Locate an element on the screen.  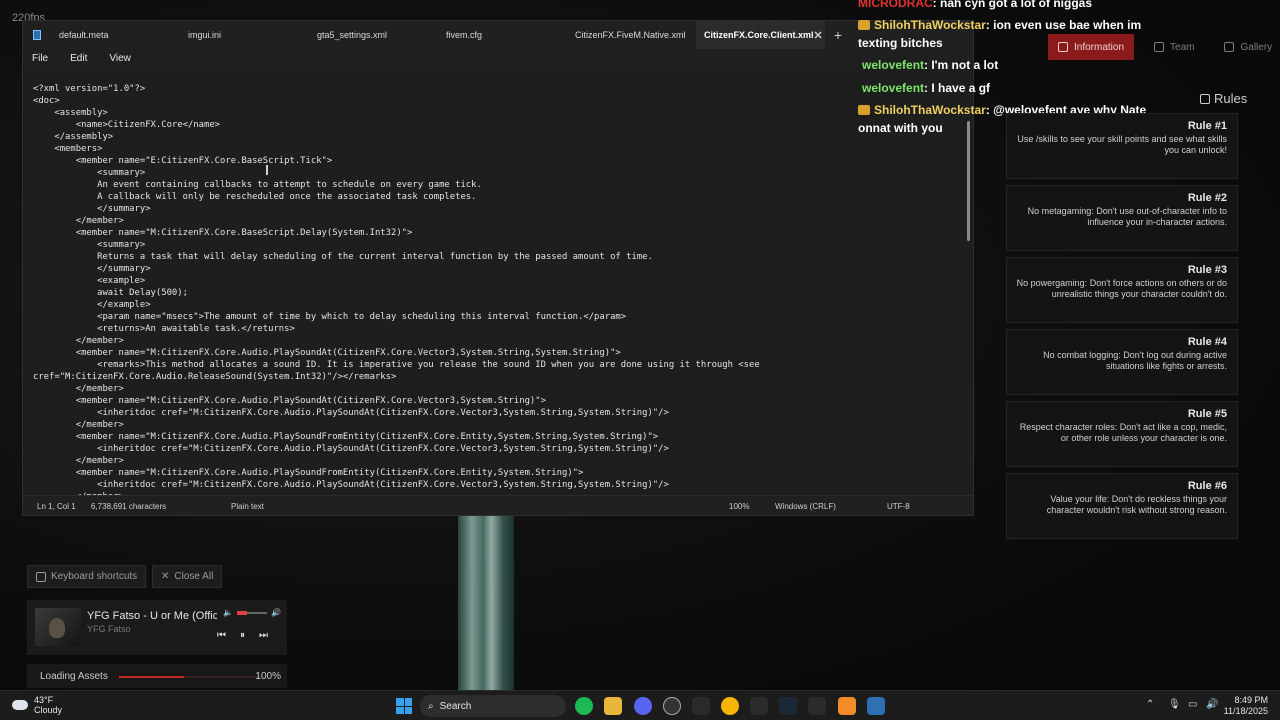
steam-icon is located at coordinates (788, 706).